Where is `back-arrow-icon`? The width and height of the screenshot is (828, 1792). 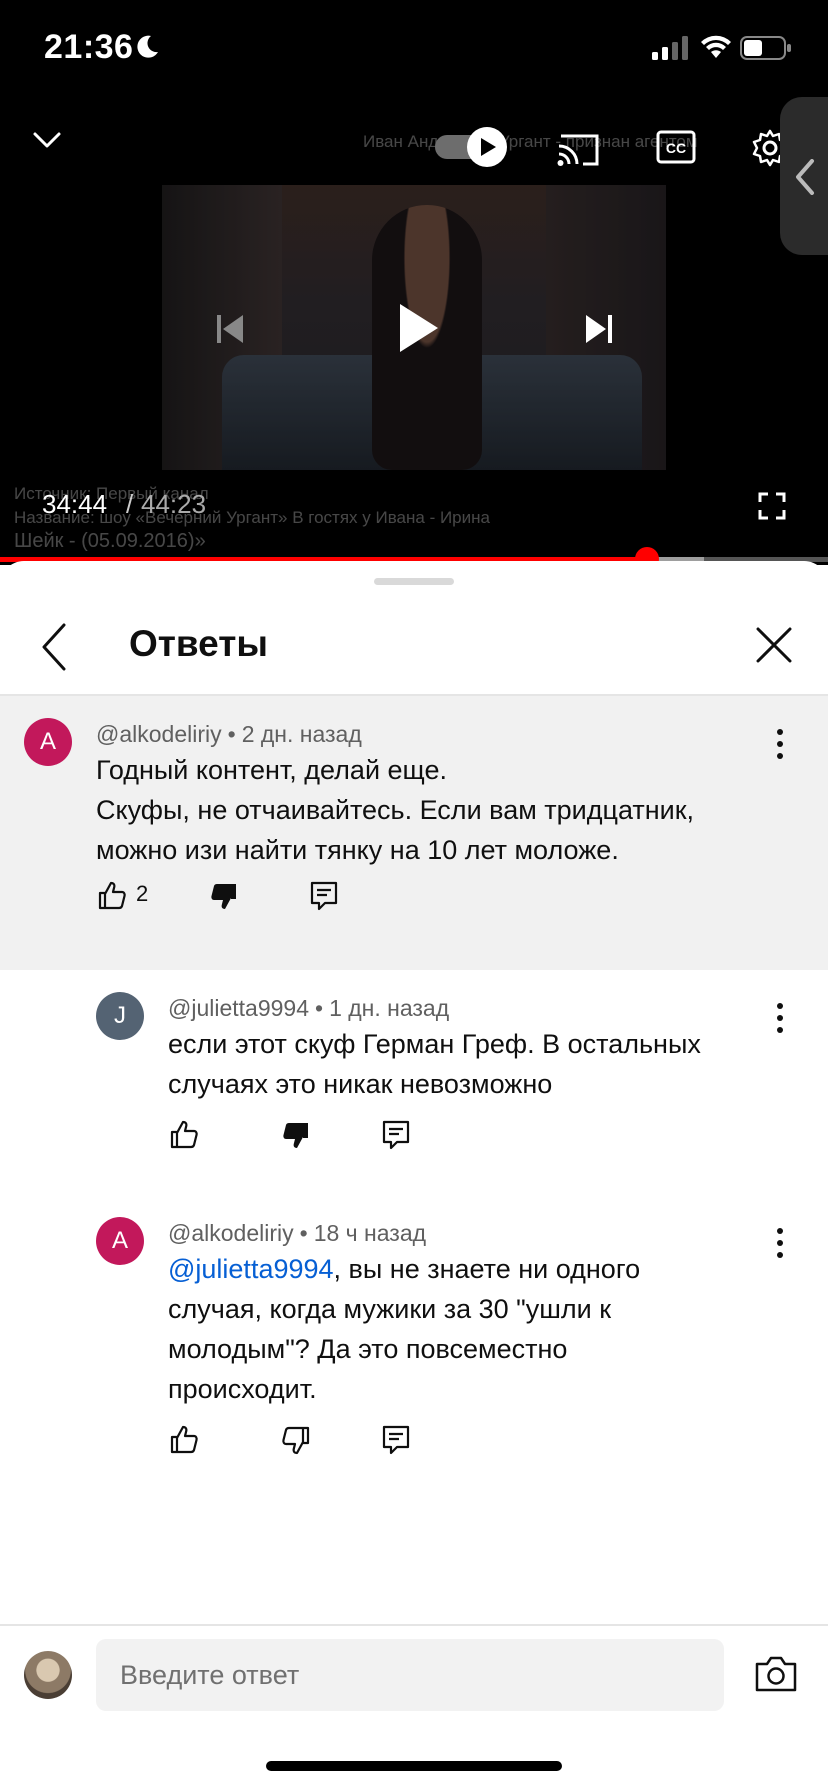
back-arrow-icon is located at coordinates (56, 647).